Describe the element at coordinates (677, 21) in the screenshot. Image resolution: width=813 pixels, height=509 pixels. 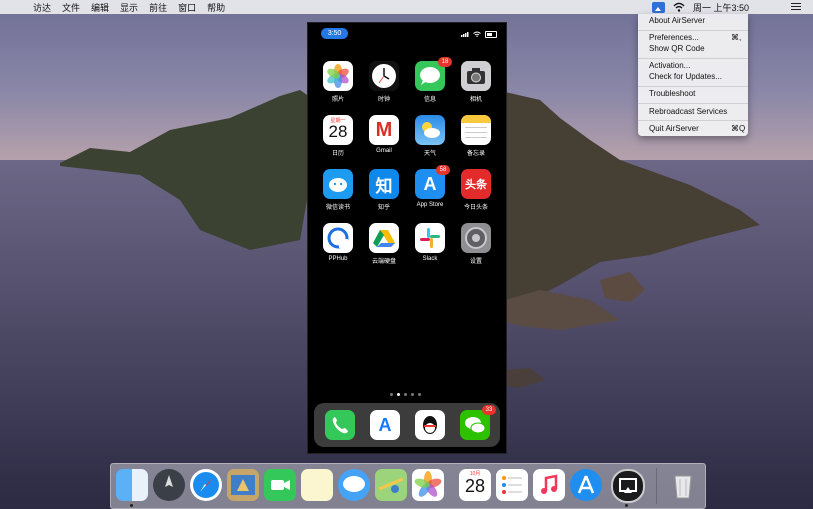
I see `menu-item-about: About AirServer` at that location.